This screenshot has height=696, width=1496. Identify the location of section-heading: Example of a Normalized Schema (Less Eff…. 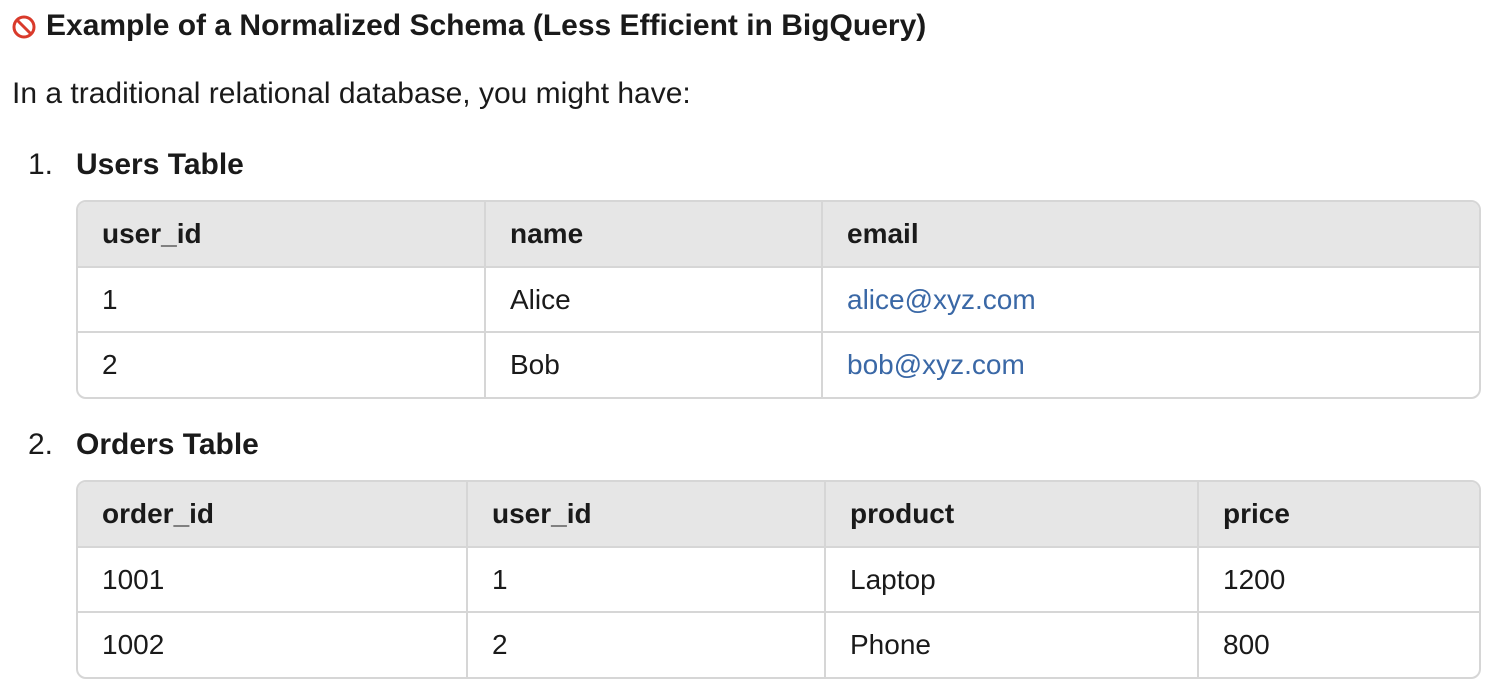
(469, 26).